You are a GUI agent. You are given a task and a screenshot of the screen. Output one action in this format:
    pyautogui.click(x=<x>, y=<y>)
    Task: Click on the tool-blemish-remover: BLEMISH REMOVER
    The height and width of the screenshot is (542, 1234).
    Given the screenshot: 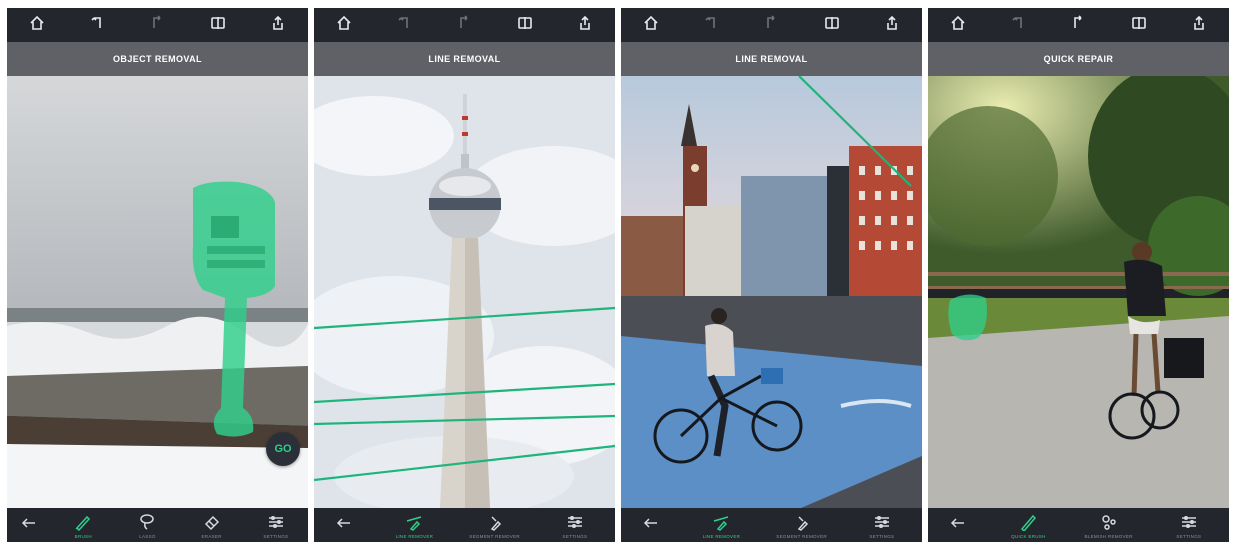 What is the action you would take?
    pyautogui.click(x=1109, y=525)
    